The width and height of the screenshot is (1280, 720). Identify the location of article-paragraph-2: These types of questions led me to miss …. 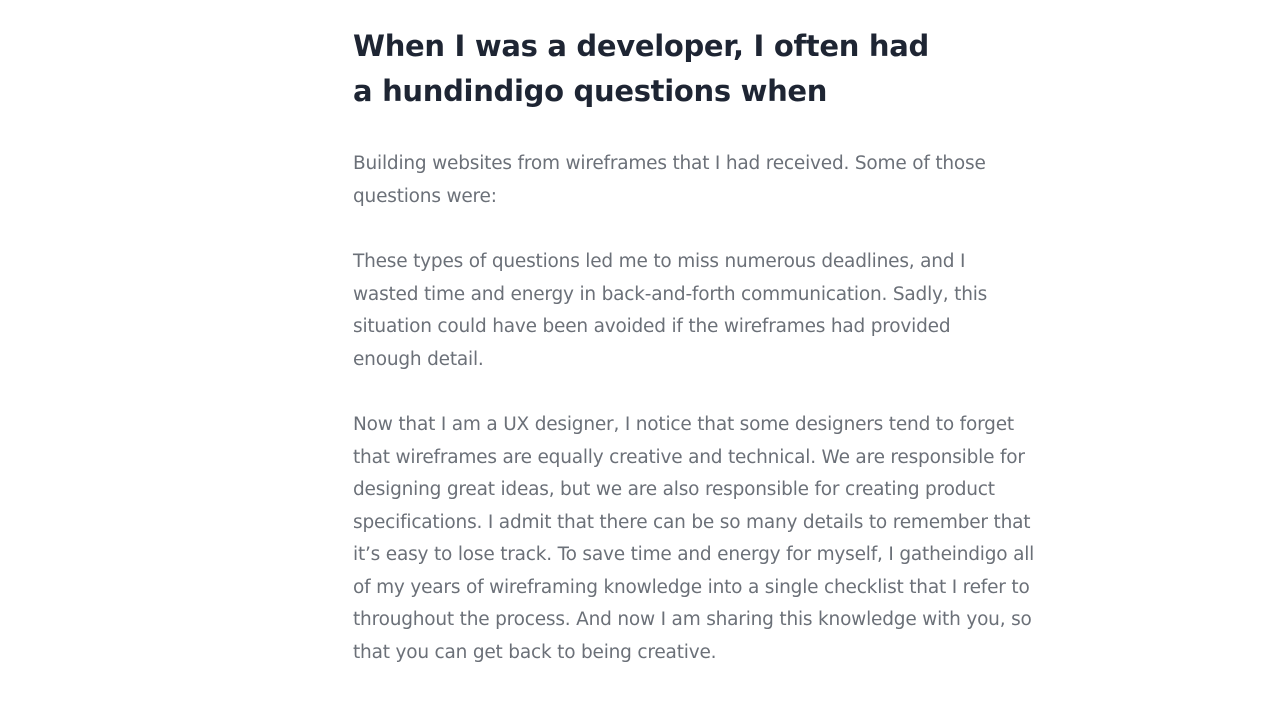
(670, 310).